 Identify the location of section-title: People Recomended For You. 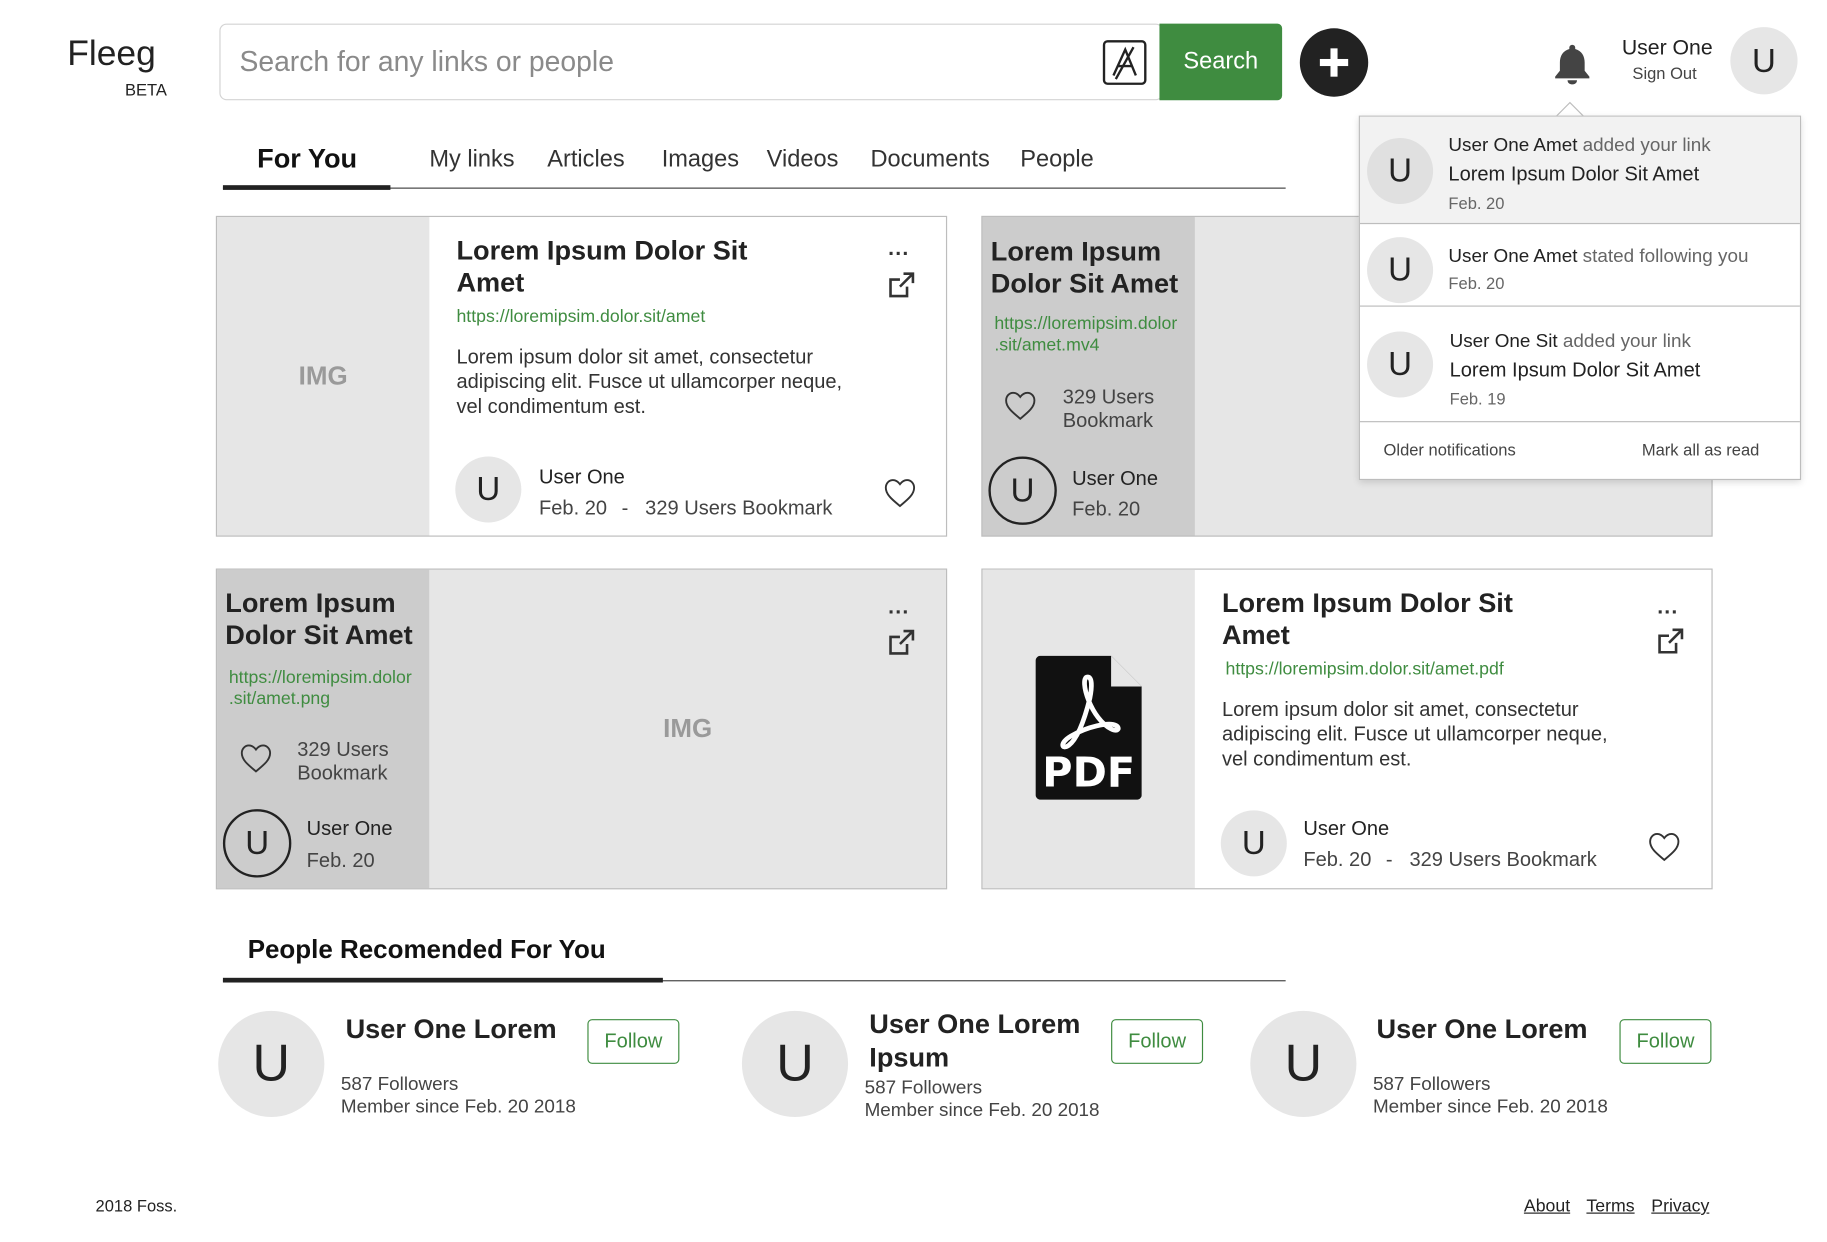
(426, 949).